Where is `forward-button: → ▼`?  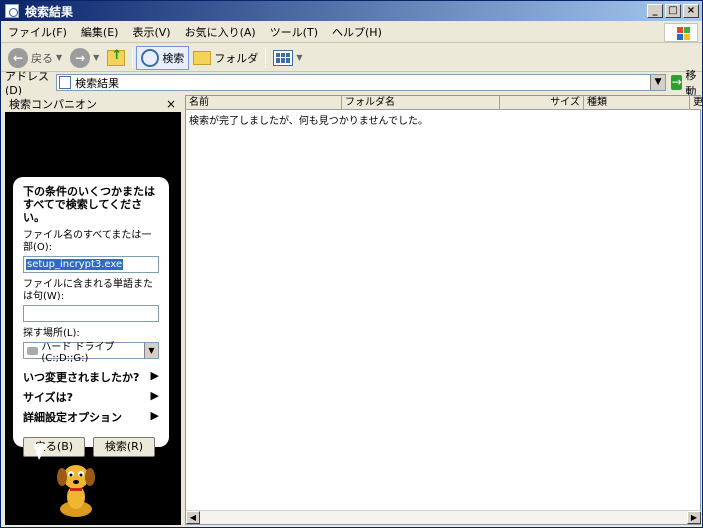
forward-button: → ▼ is located at coordinates (84, 58).